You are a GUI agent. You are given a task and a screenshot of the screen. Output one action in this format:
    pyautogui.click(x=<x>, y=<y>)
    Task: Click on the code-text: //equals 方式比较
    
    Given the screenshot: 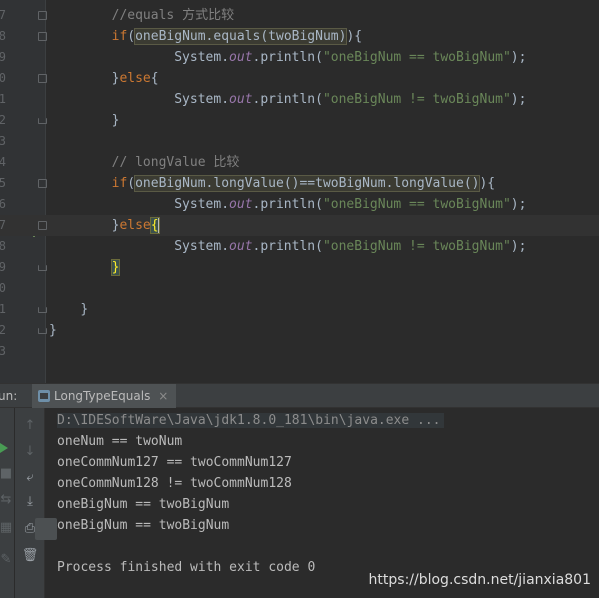 What is the action you would take?
    pyautogui.click(x=141, y=15)
    